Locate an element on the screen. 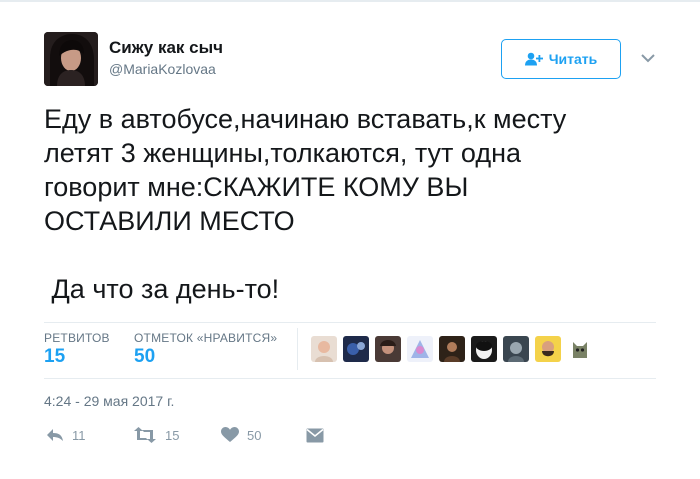 The image size is (700, 479). retweet-count: 15 is located at coordinates (172, 435).